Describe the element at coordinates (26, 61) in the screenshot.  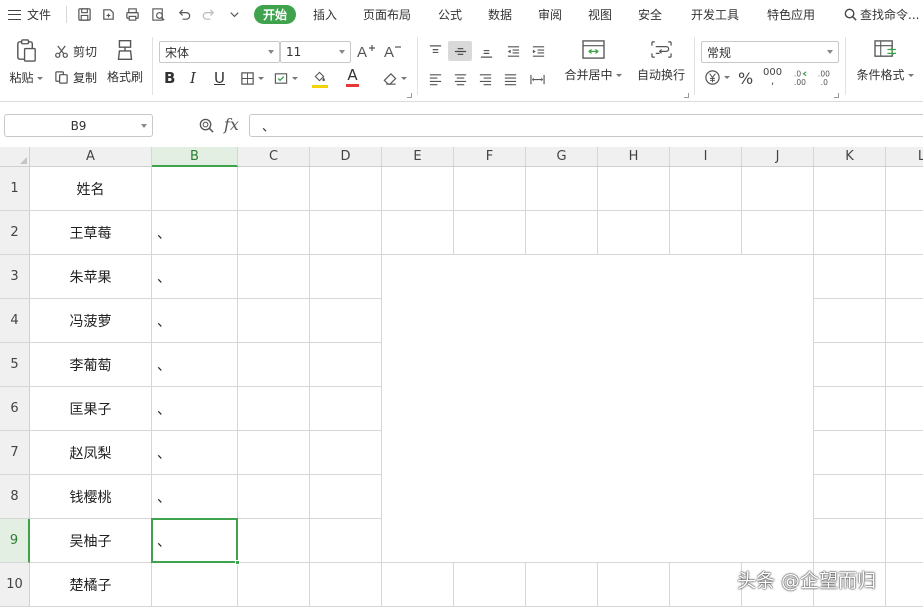
I see `paste-button: 粘贴` at that location.